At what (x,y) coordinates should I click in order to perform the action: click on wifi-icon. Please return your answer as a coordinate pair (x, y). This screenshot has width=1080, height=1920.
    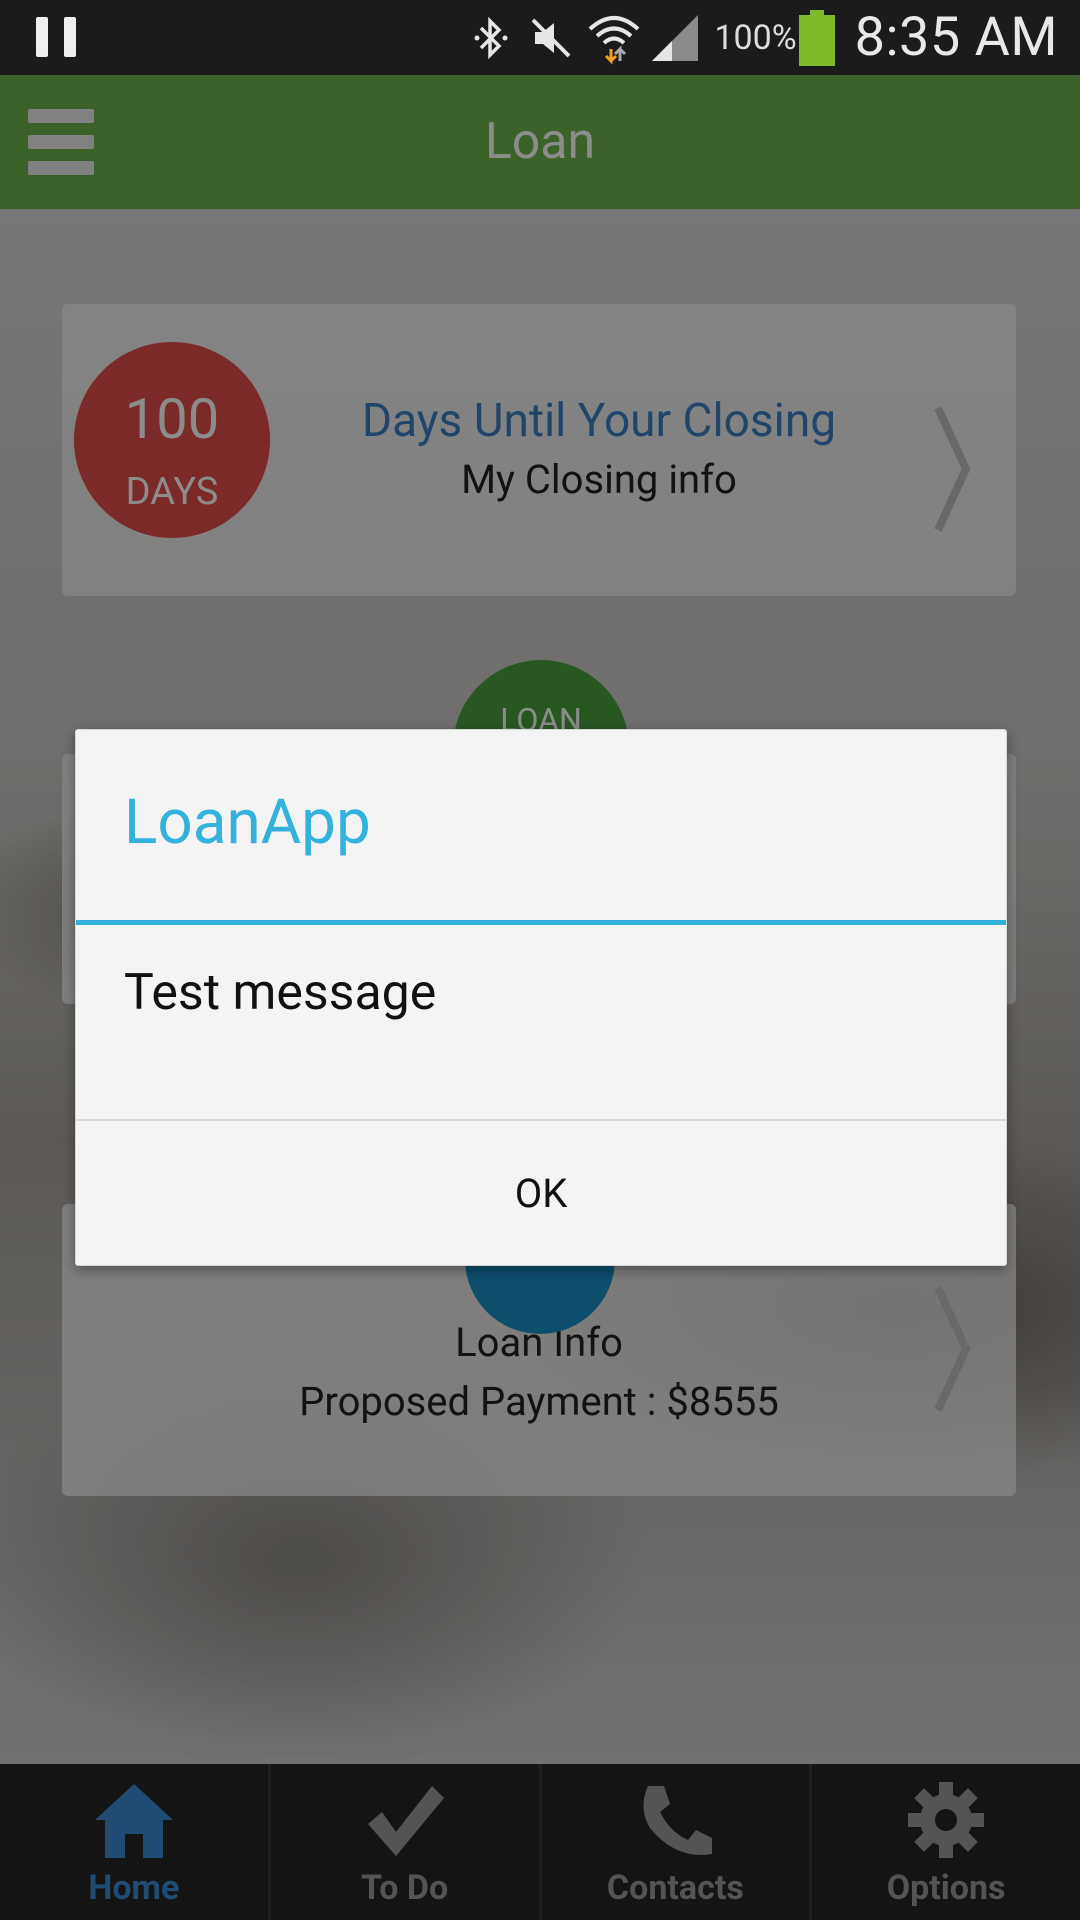
    Looking at the image, I should click on (614, 37).